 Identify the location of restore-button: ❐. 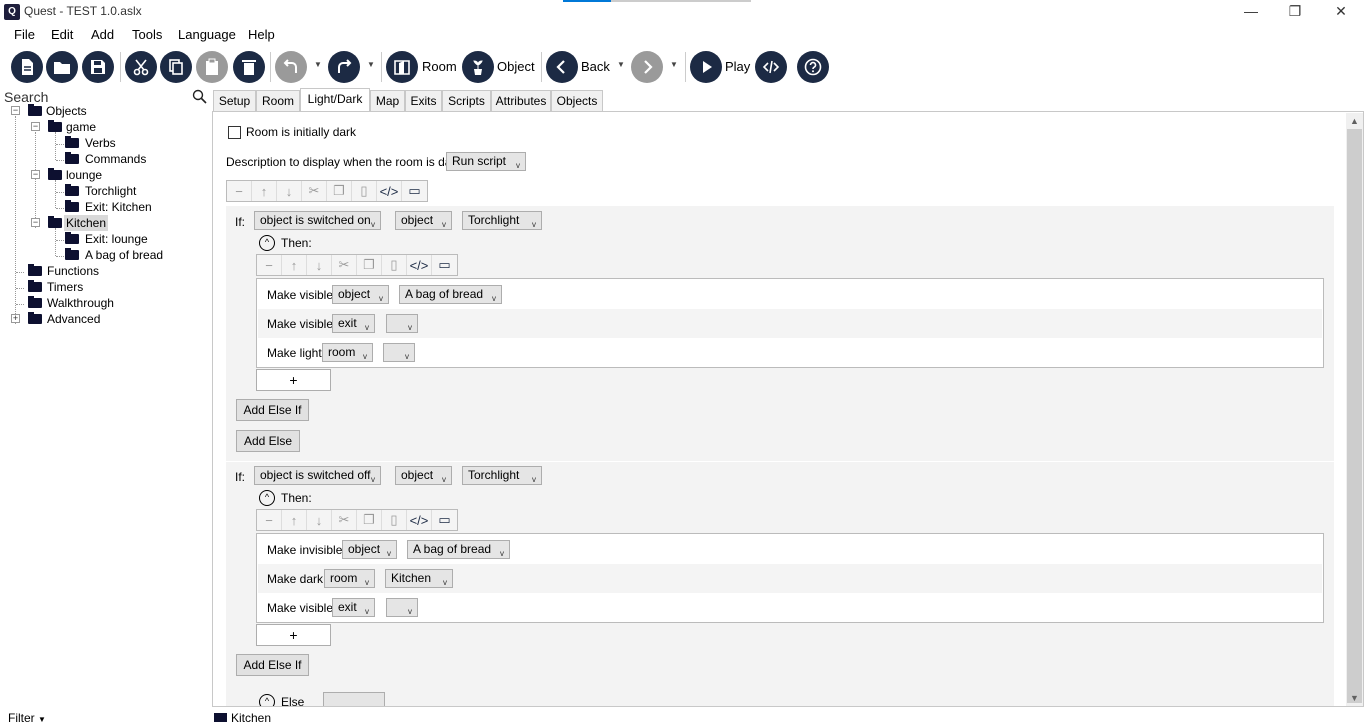
(1295, 12).